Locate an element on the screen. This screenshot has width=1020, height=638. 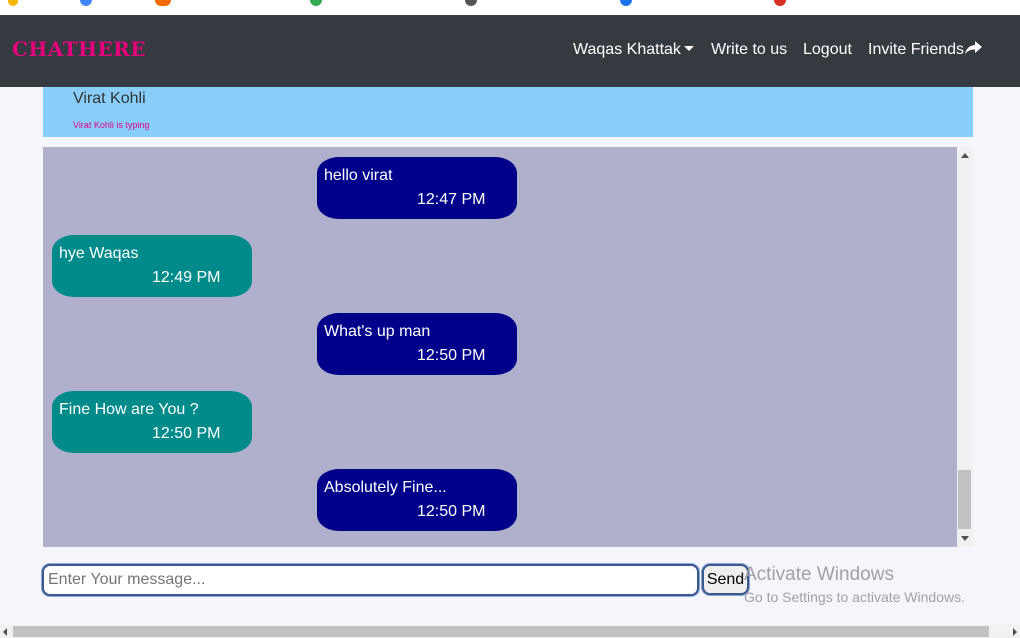
typing-indicator: Virat Kohli is typing is located at coordinates (111, 125).